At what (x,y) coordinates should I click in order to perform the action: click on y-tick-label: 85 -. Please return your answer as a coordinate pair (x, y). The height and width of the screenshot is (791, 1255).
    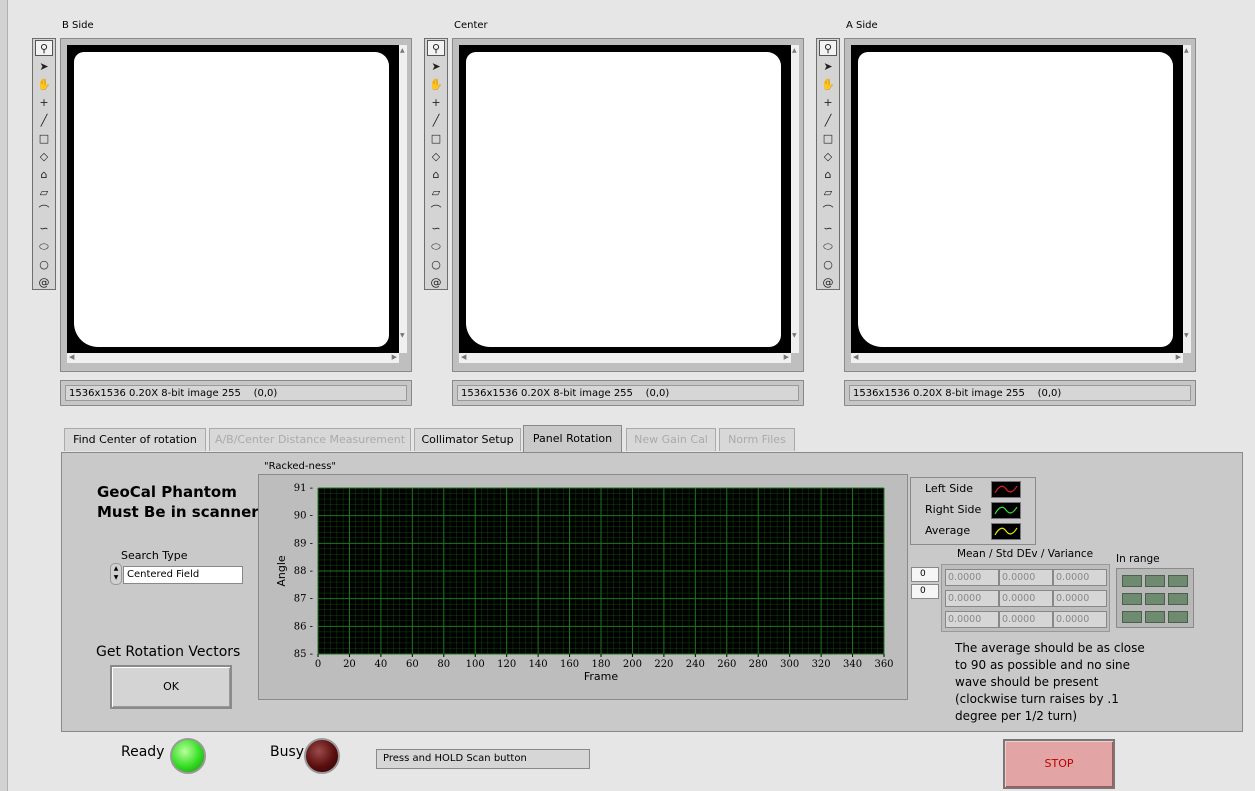
    Looking at the image, I should click on (303, 654).